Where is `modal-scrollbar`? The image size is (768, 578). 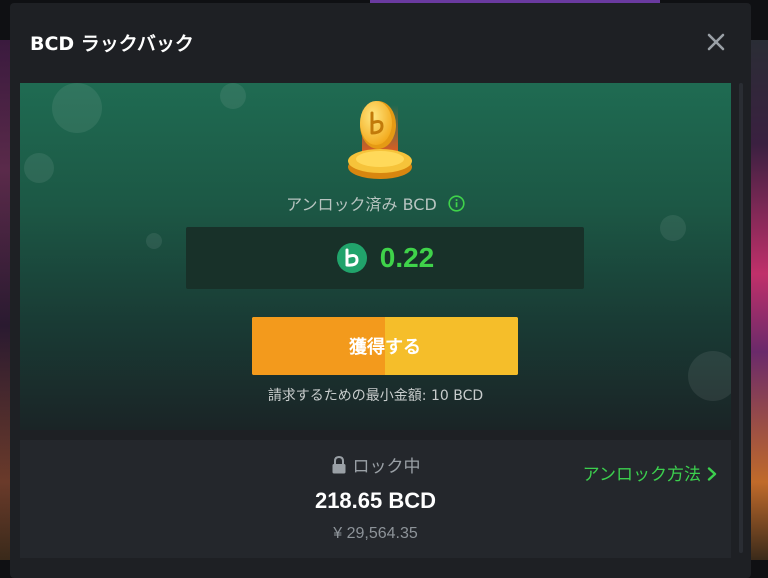 modal-scrollbar is located at coordinates (741, 318).